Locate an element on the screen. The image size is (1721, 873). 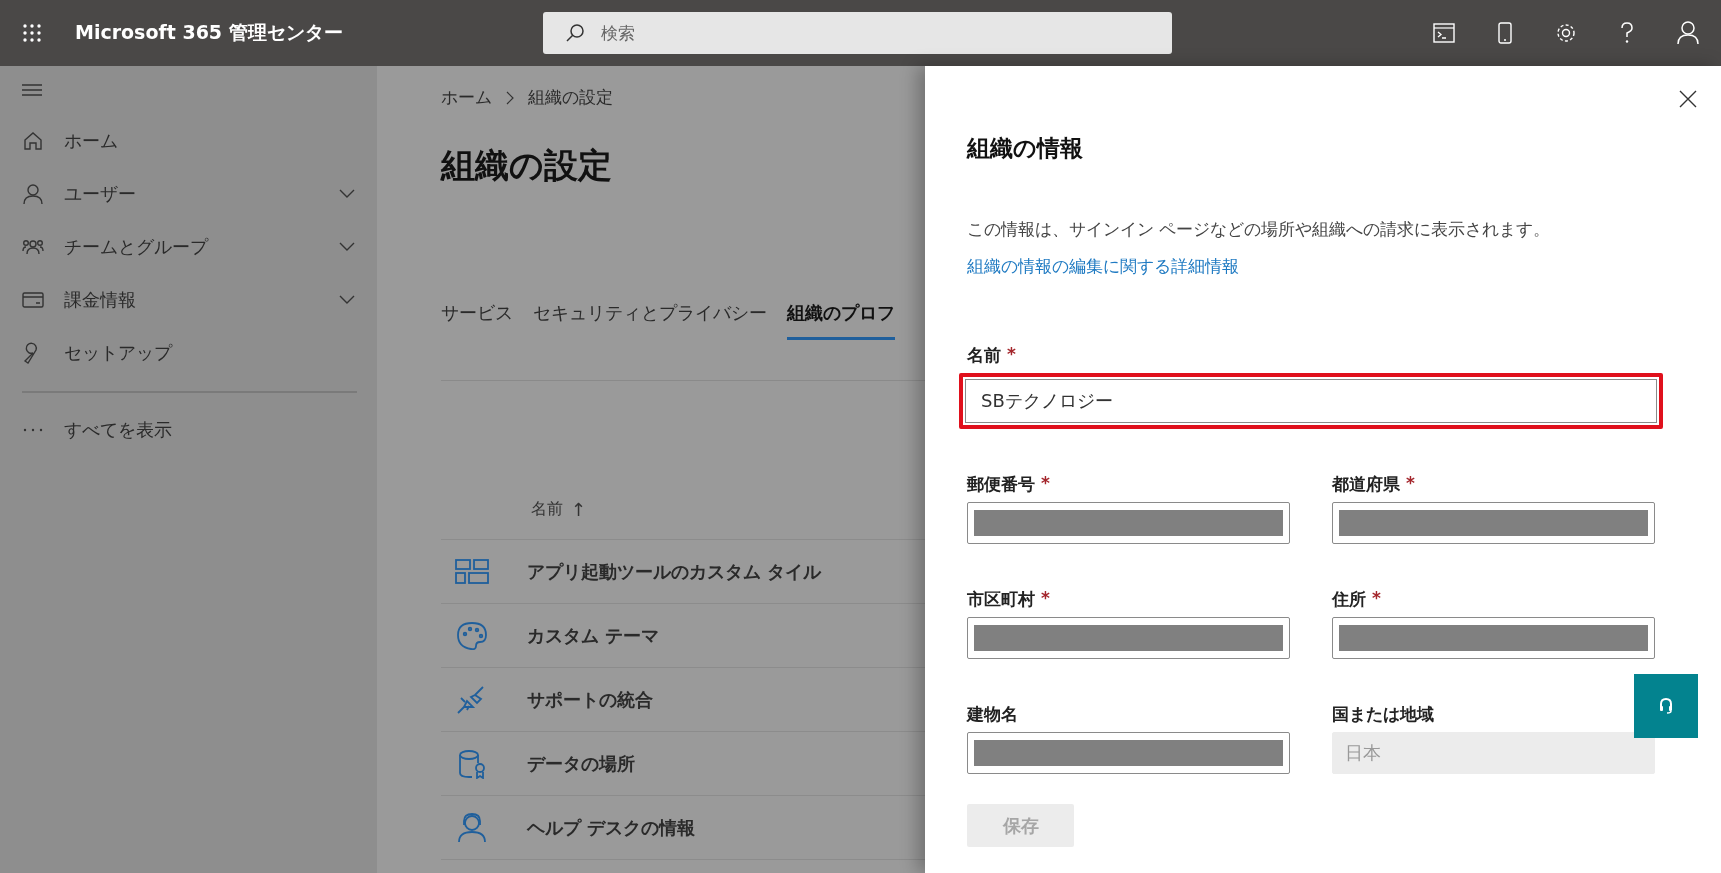
setting-name: データの場所 is located at coordinates (581, 763).